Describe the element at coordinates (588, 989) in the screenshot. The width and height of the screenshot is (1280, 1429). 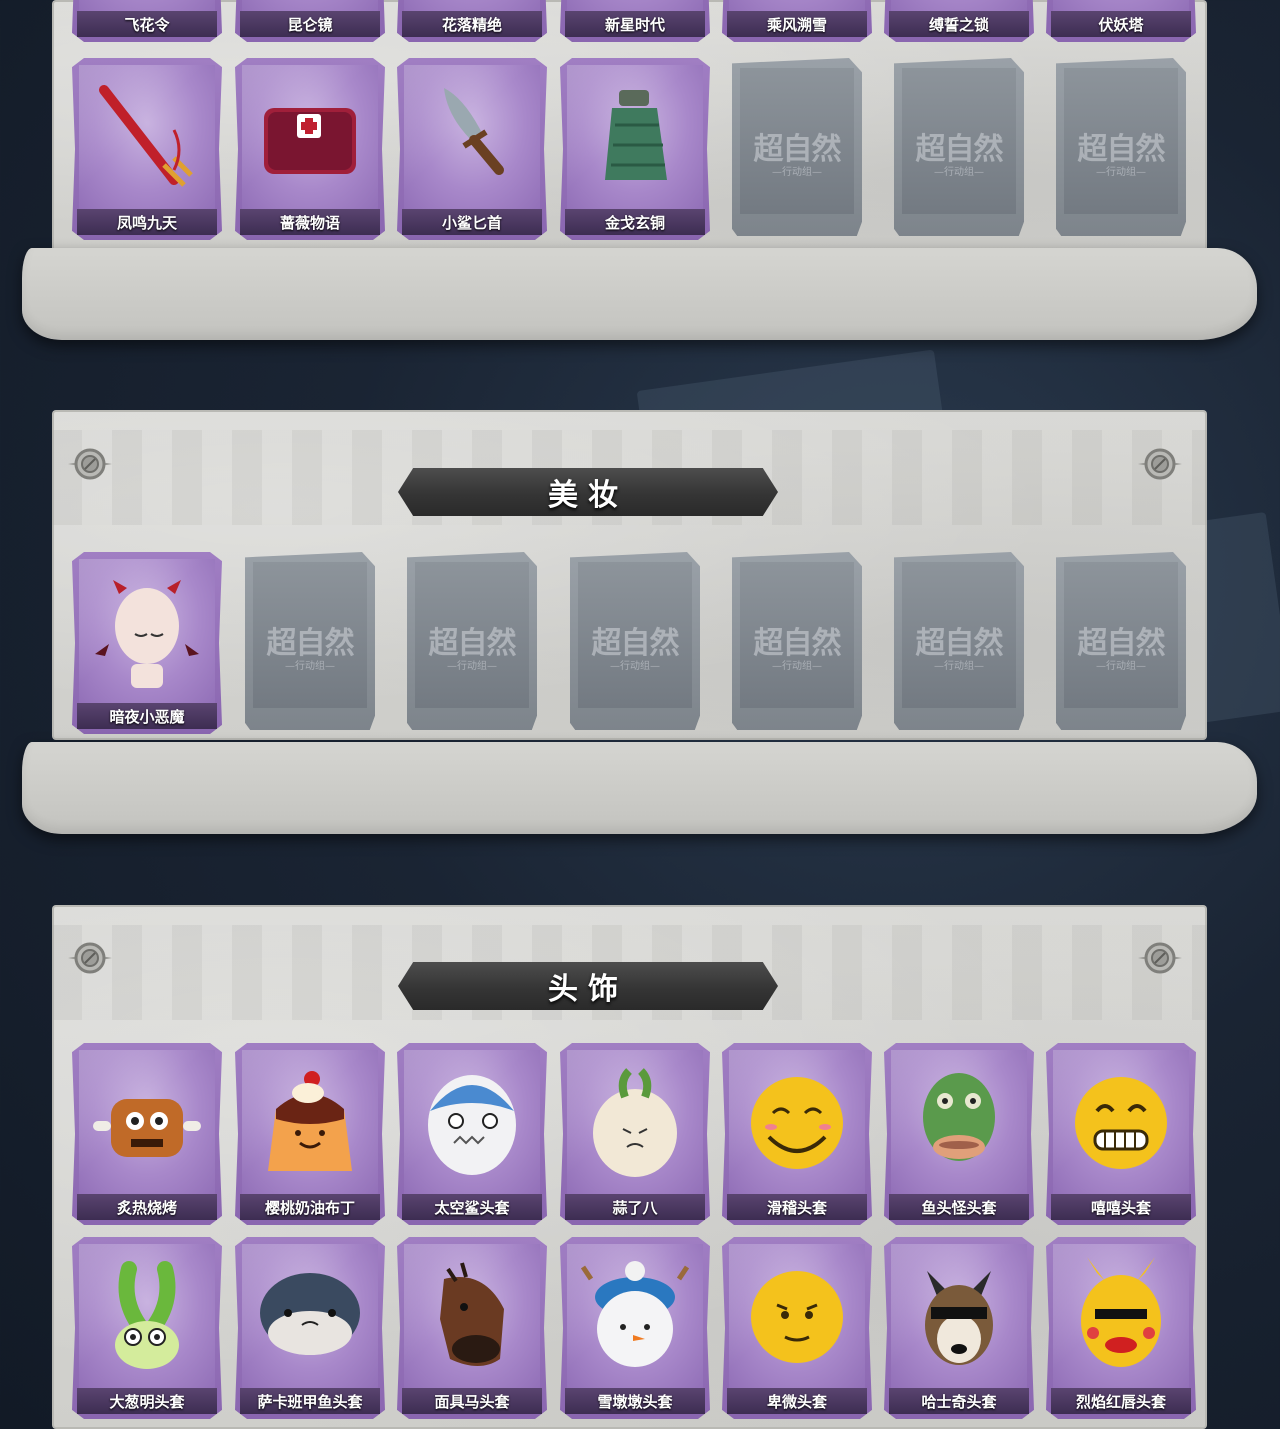
I see `headwear-title: 头饰` at that location.